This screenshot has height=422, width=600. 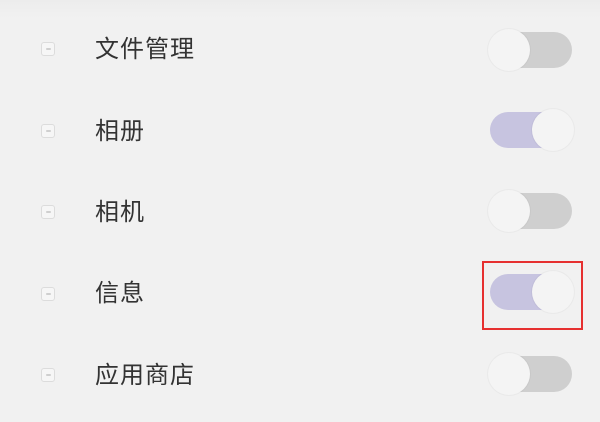 I want to click on app-store-icon, so click(x=48, y=375).